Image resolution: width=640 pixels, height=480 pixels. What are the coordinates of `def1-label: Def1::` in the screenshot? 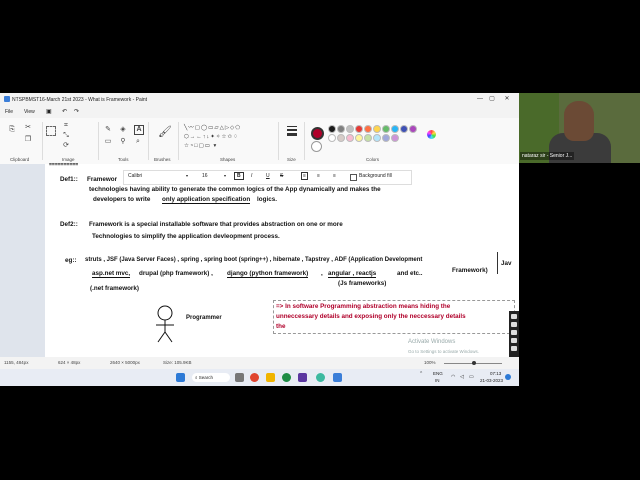 It's located at (69, 179).